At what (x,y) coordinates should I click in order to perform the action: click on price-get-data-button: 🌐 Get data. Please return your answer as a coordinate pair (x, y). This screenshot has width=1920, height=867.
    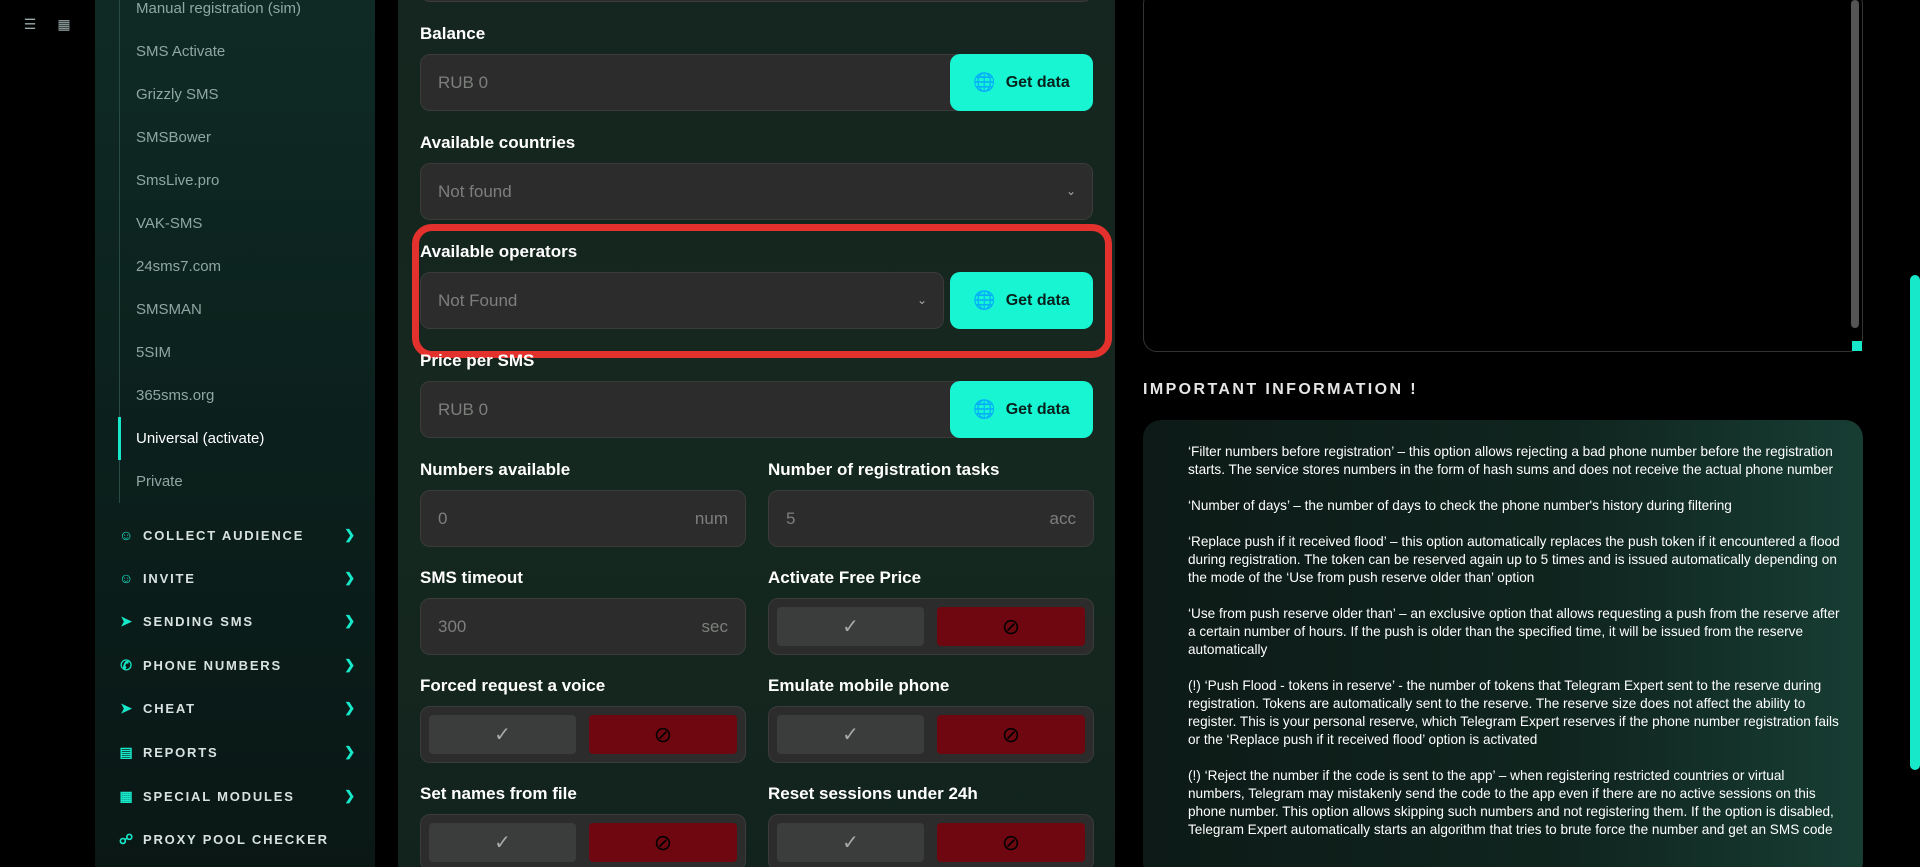
    Looking at the image, I should click on (1021, 409).